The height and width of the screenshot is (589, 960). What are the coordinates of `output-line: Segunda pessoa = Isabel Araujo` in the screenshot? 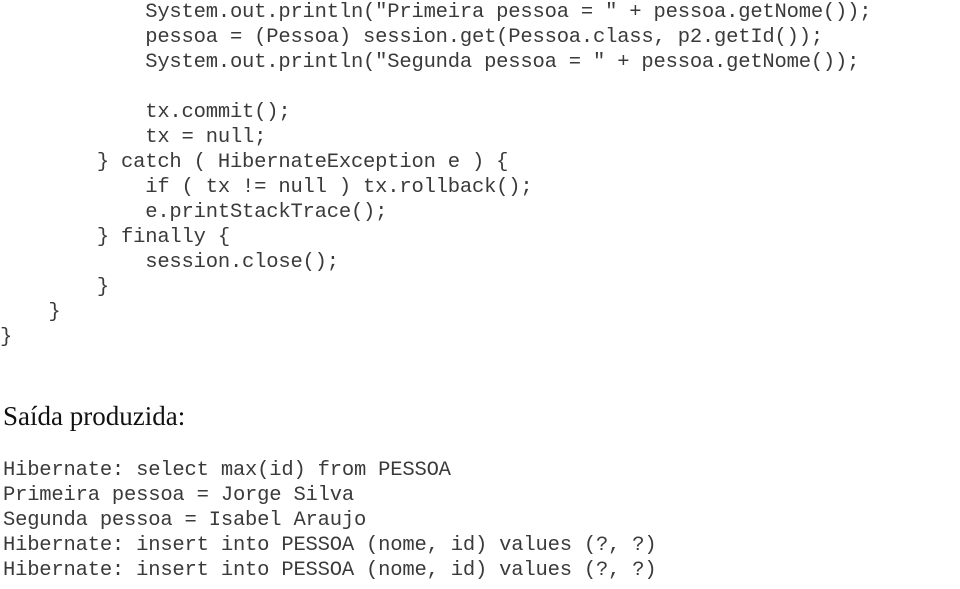 It's located at (185, 520).